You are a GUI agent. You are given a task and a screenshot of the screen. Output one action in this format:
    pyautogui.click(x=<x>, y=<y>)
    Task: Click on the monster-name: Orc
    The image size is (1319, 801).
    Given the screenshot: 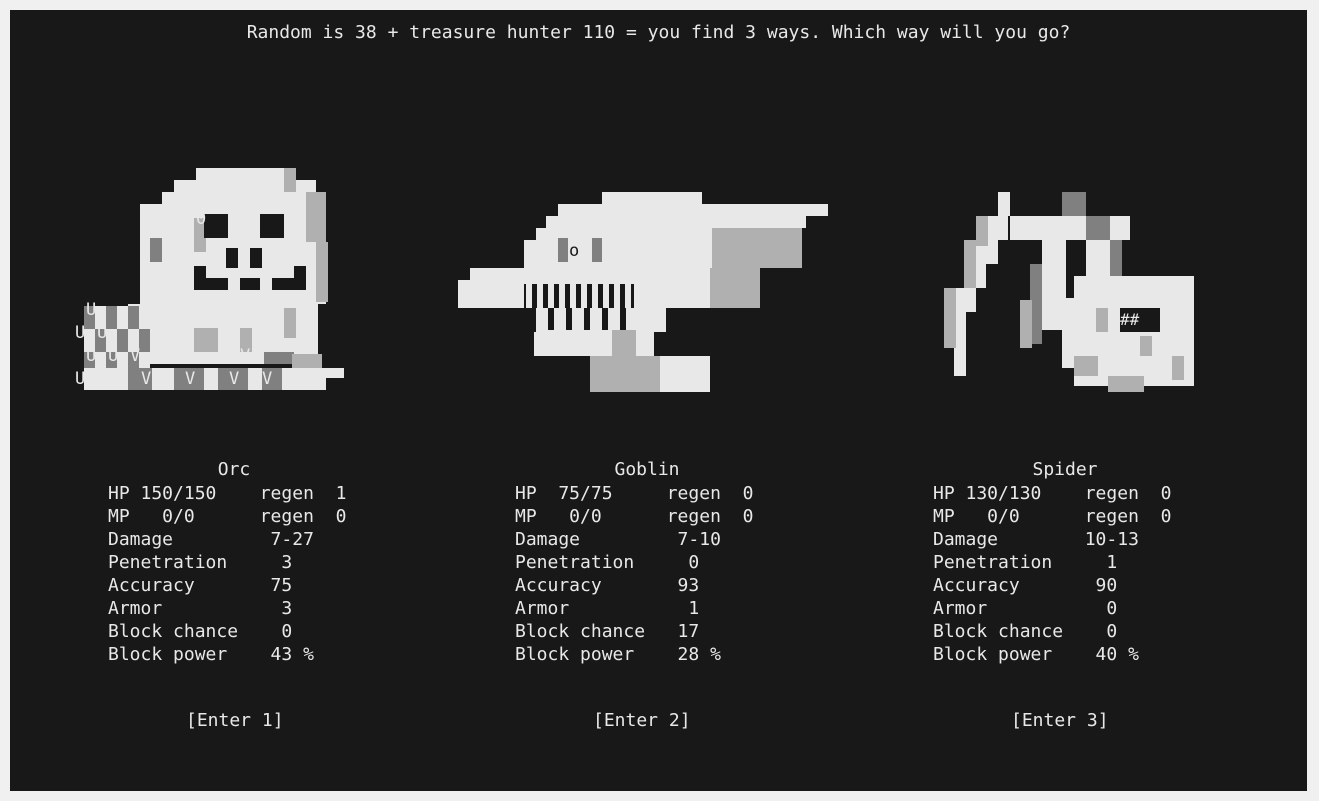 What is the action you would take?
    pyautogui.click(x=234, y=469)
    